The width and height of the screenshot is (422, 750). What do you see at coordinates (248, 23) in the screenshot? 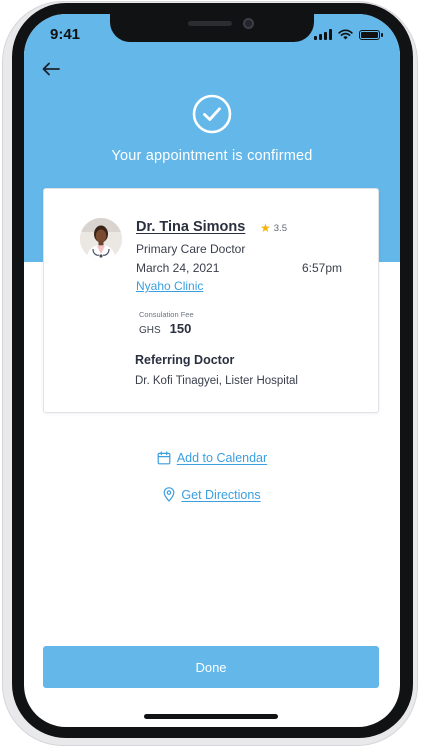
I see `front-camera` at bounding box center [248, 23].